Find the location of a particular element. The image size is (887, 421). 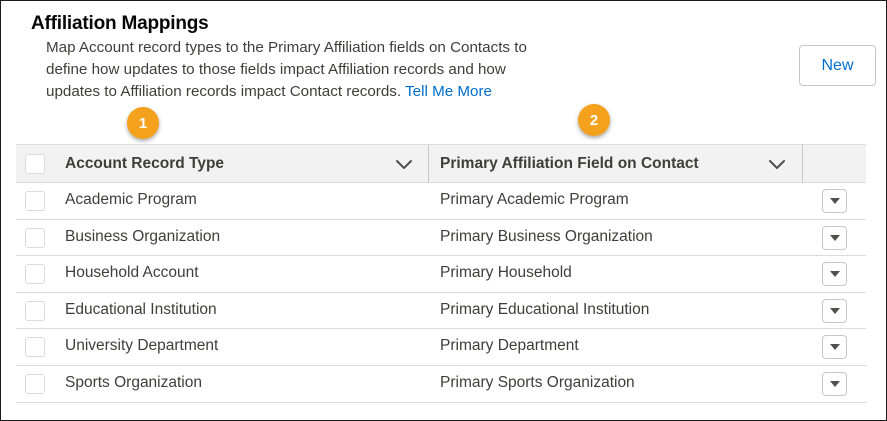

account-record-type-cell: Educational Institution is located at coordinates (141, 309).